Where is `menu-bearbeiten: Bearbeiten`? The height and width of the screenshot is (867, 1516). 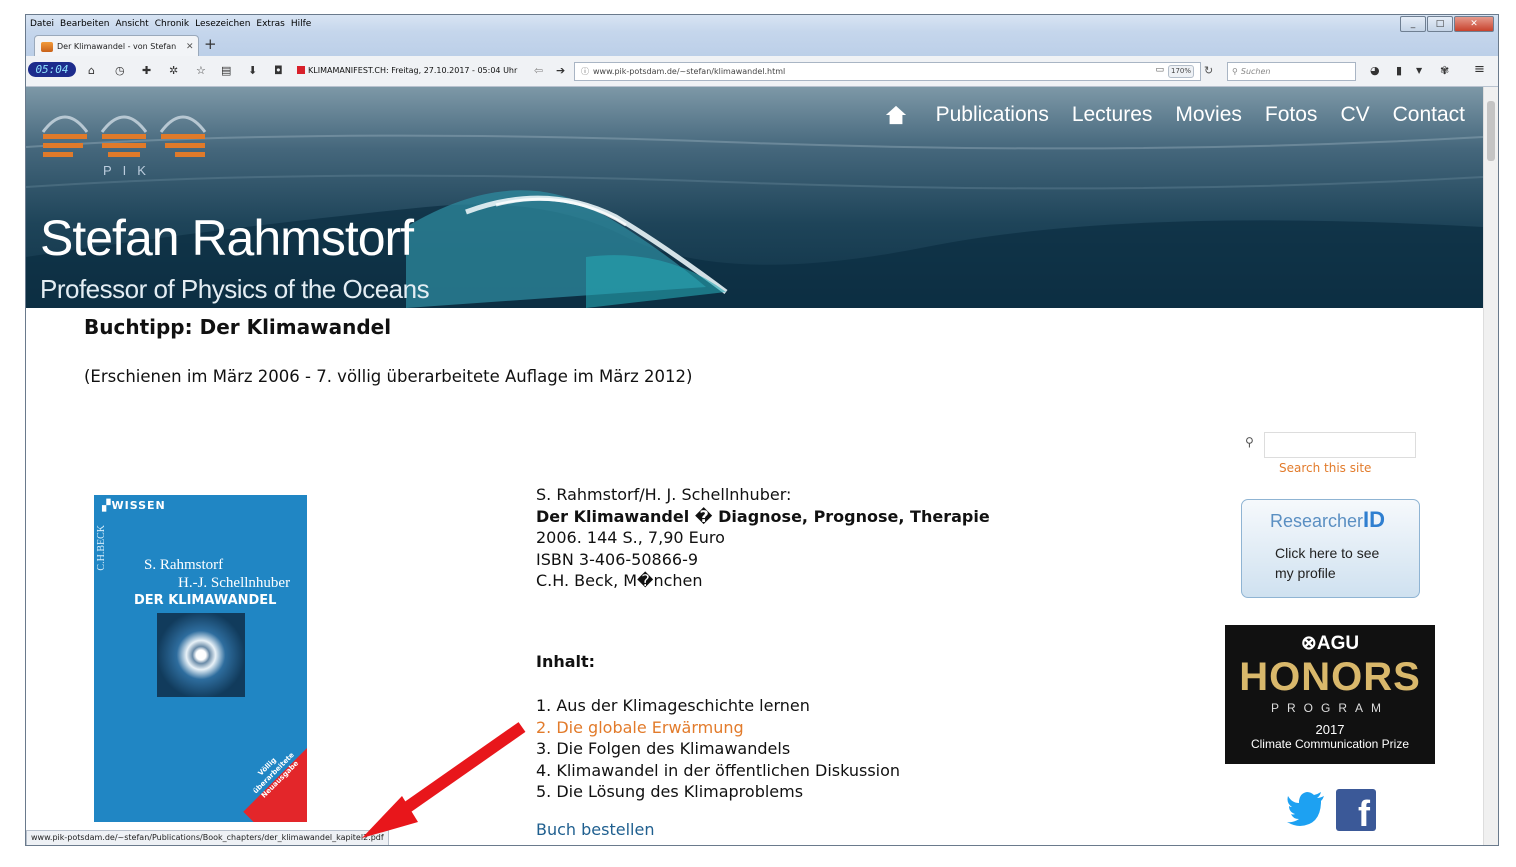
menu-bearbeiten: Bearbeiten is located at coordinates (84, 24).